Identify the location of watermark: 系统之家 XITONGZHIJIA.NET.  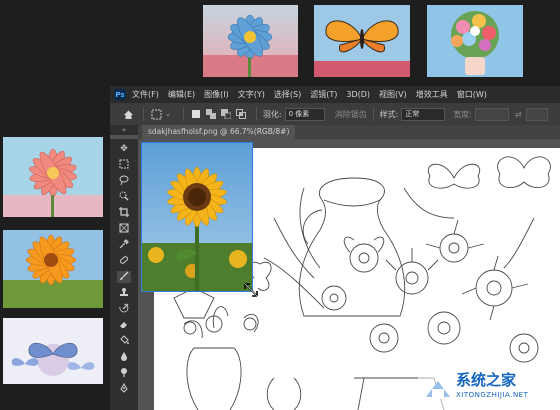
(489, 386).